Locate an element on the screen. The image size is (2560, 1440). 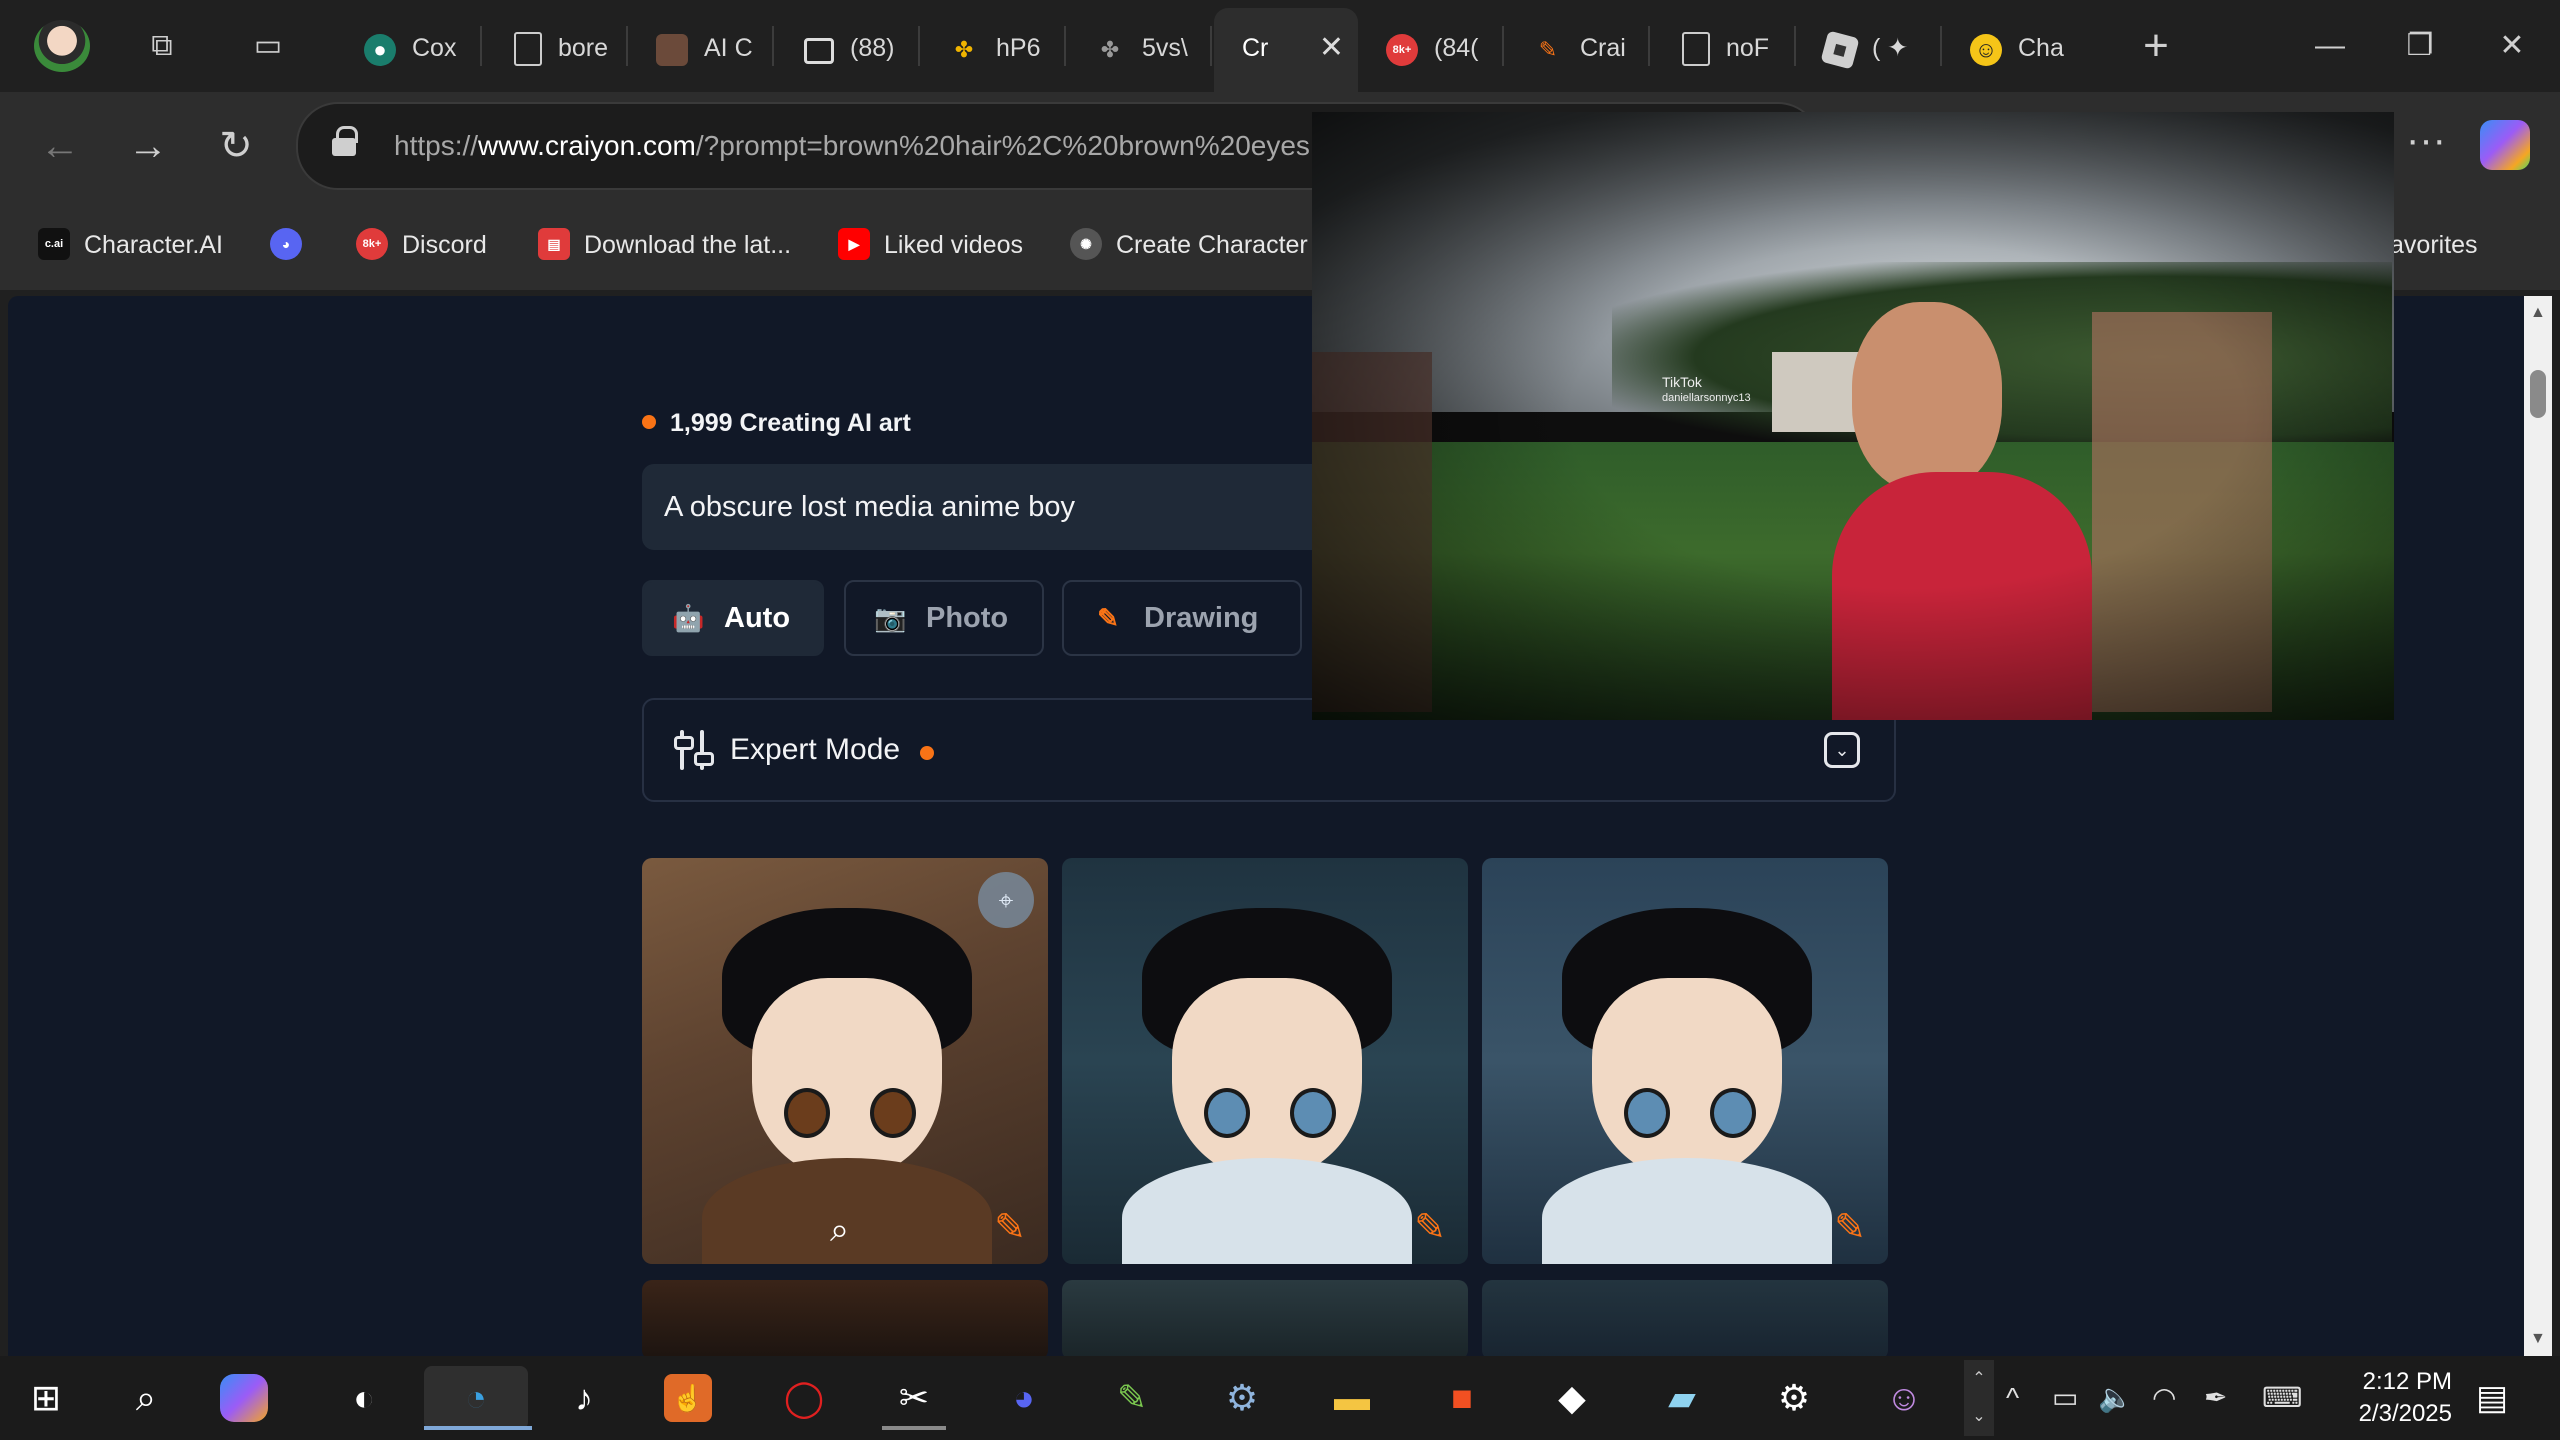
settings-gear-icon: ⚙ is located at coordinates (1794, 1398).